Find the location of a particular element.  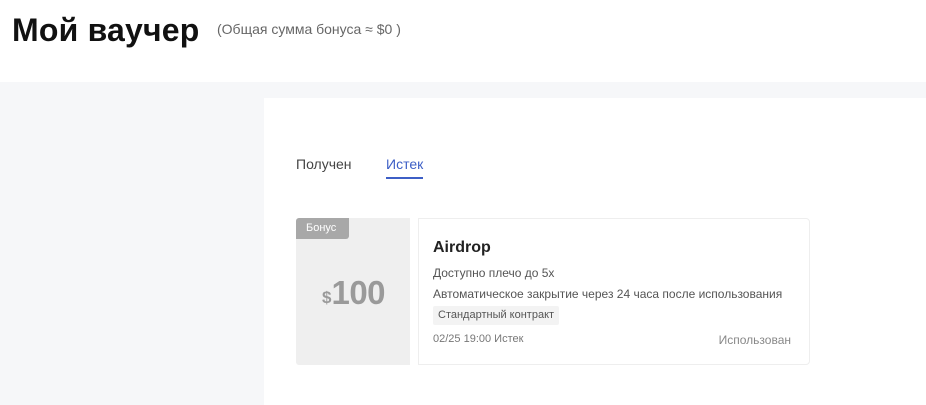

bonus-badge: Бонус is located at coordinates (322, 228).